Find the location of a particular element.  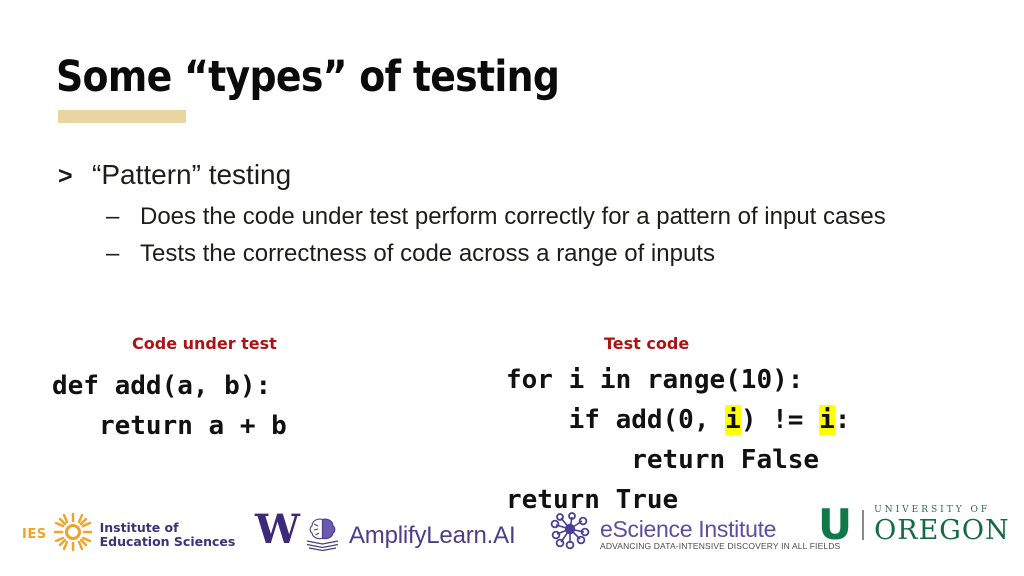

bullet-level1-label: “Pattern” testing is located at coordinates (192, 174).